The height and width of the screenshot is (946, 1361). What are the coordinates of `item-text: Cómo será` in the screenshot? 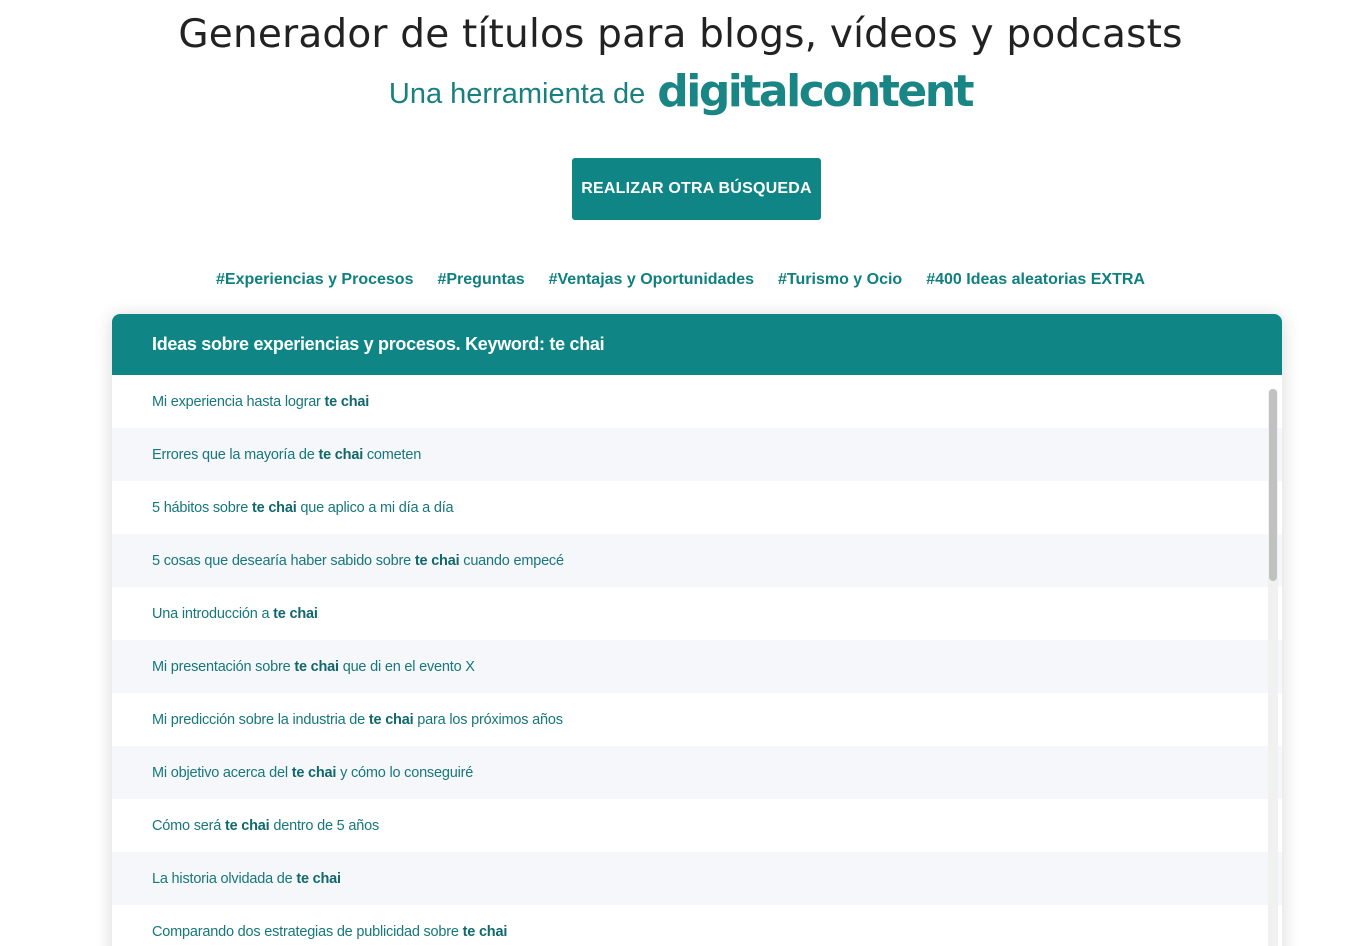 It's located at (187, 825).